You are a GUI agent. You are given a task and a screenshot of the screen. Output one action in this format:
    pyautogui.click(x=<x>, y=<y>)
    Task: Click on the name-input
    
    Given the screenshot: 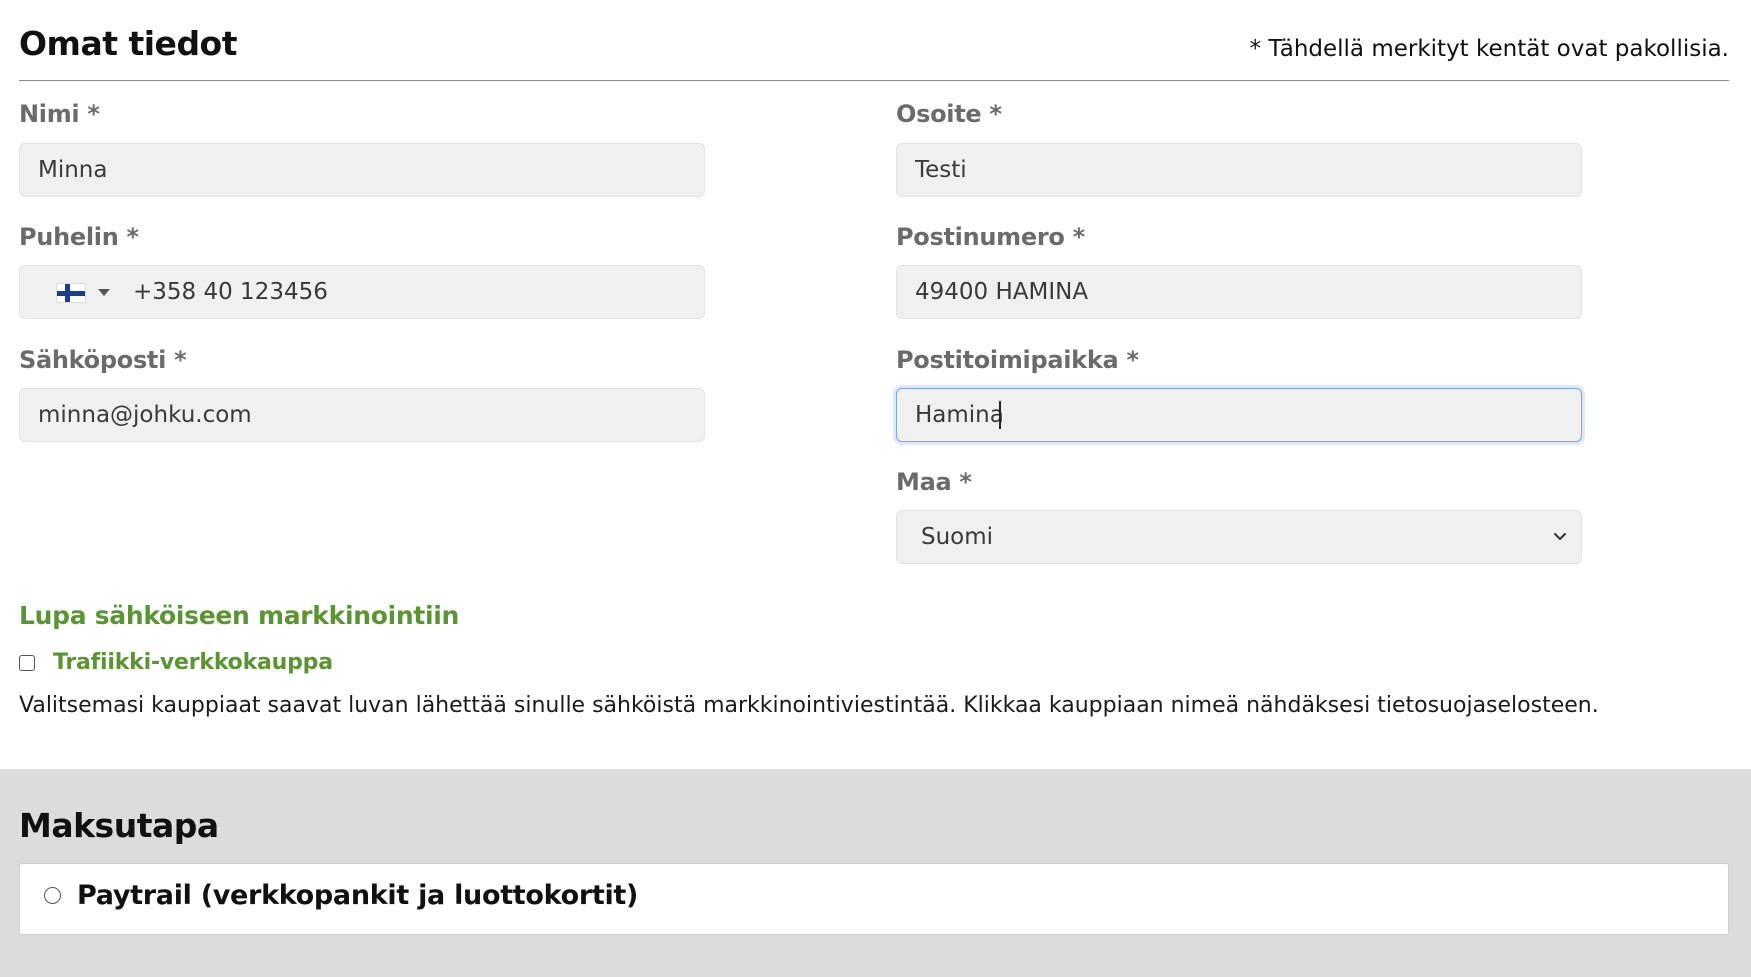 What is the action you would take?
    pyautogui.click(x=362, y=170)
    